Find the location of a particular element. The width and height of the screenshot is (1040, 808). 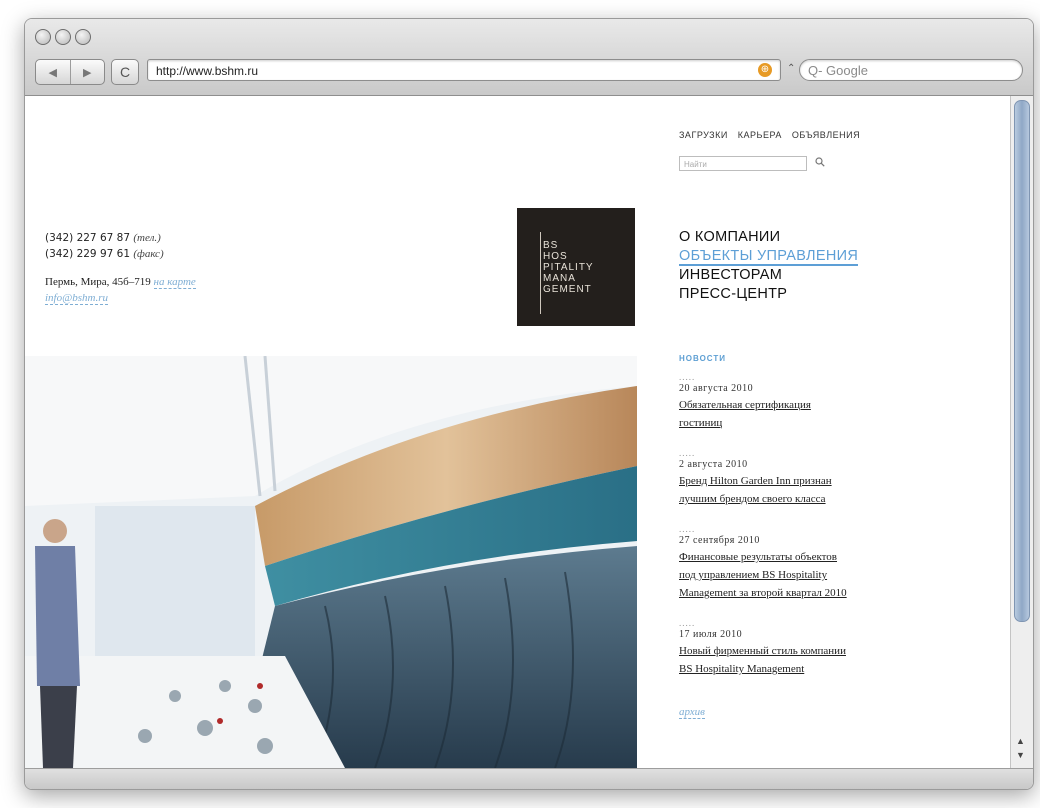

map-link: на карте is located at coordinates (174, 282).